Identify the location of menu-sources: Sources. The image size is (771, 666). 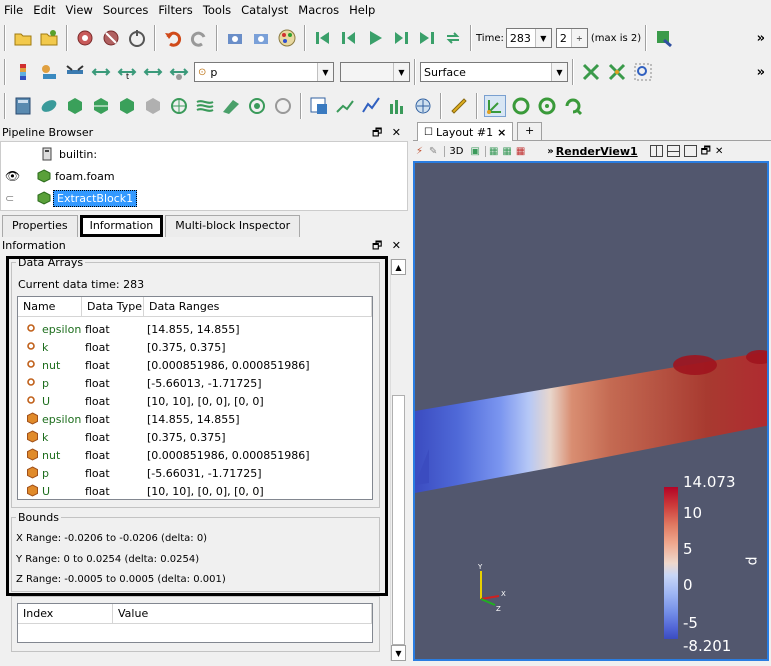
(126, 10).